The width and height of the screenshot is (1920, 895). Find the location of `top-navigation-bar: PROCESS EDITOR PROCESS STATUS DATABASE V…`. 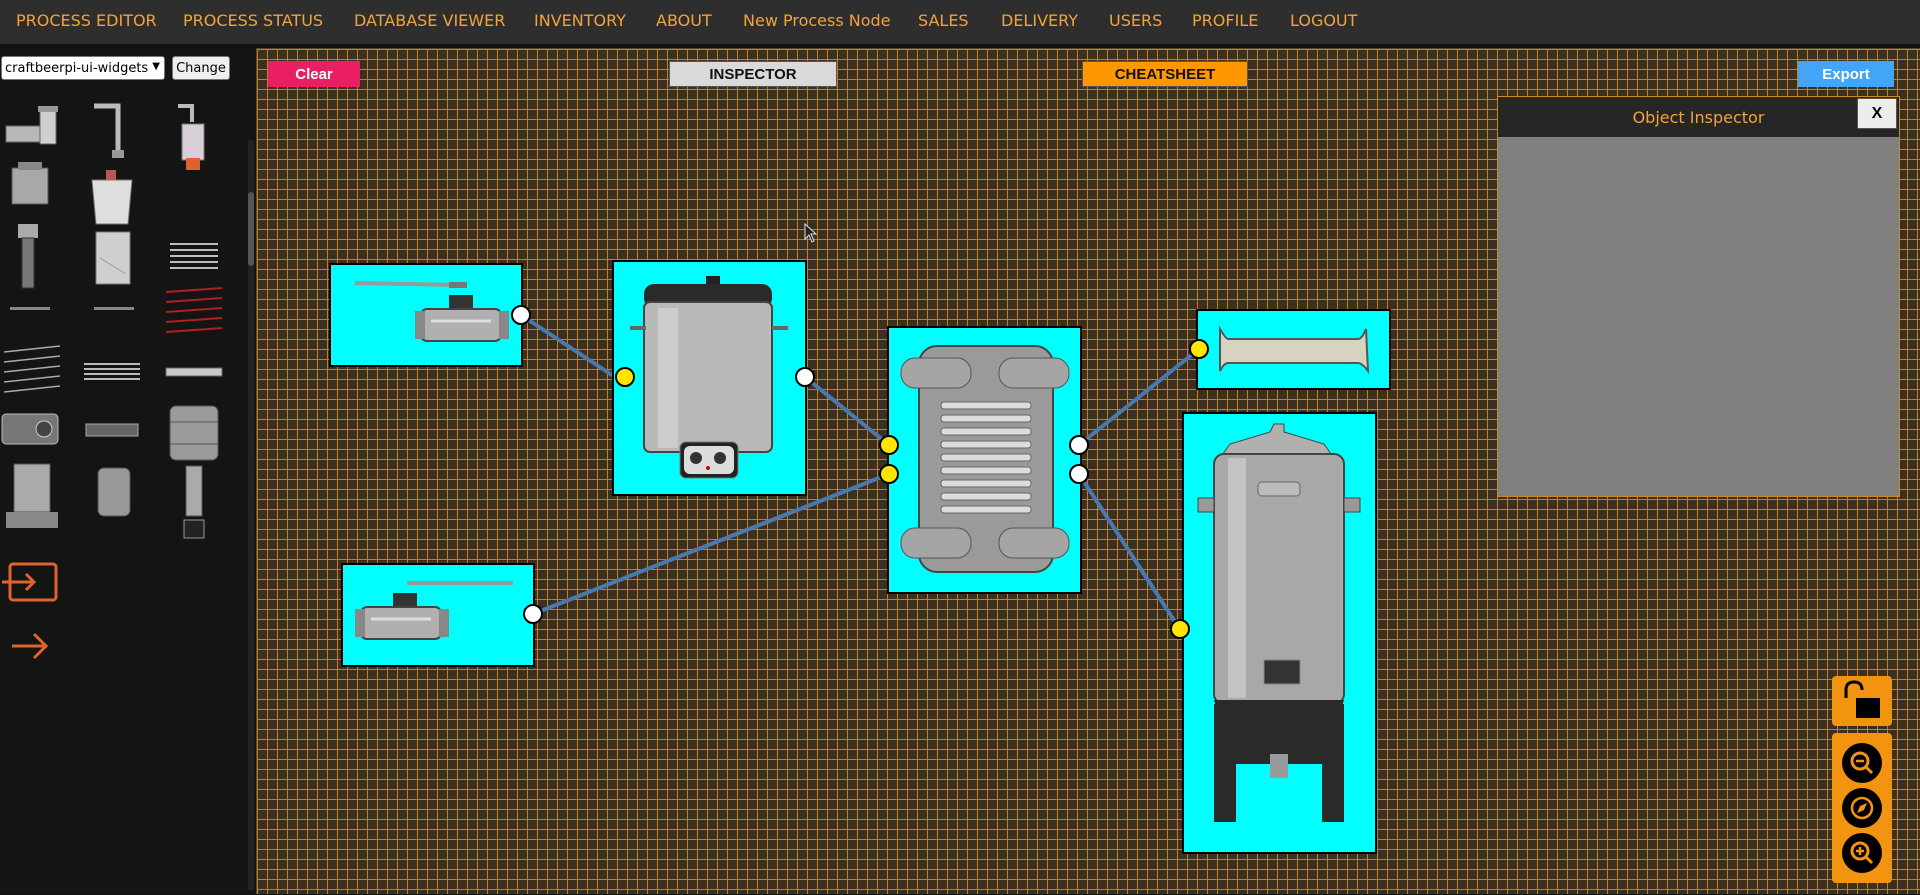

top-navigation-bar: PROCESS EDITOR PROCESS STATUS DATABASE V… is located at coordinates (960, 22).